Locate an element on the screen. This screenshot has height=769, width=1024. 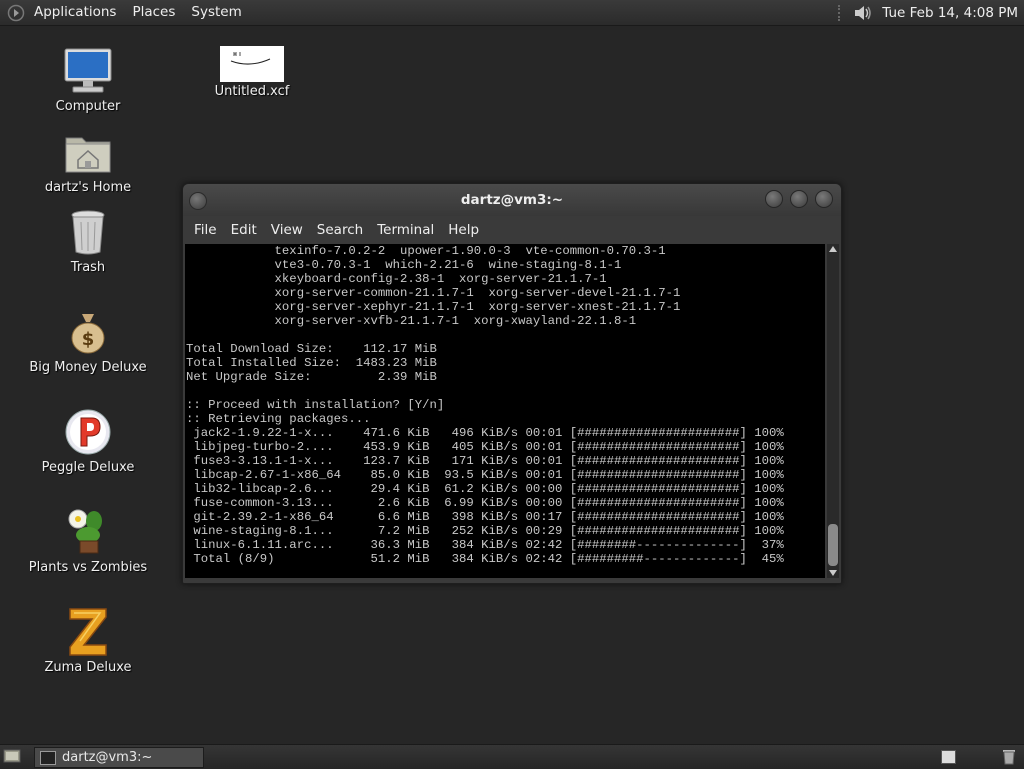
desktop-icon-computer: Computer is located at coordinates (88, 79).